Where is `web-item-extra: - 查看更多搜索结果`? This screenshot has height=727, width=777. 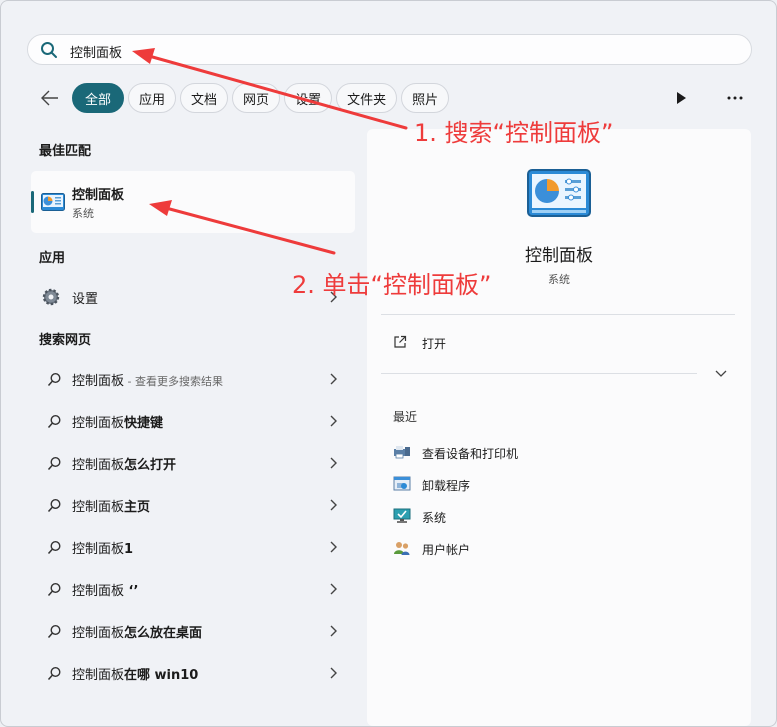 web-item-extra: - 查看更多搜索结果 is located at coordinates (173, 381).